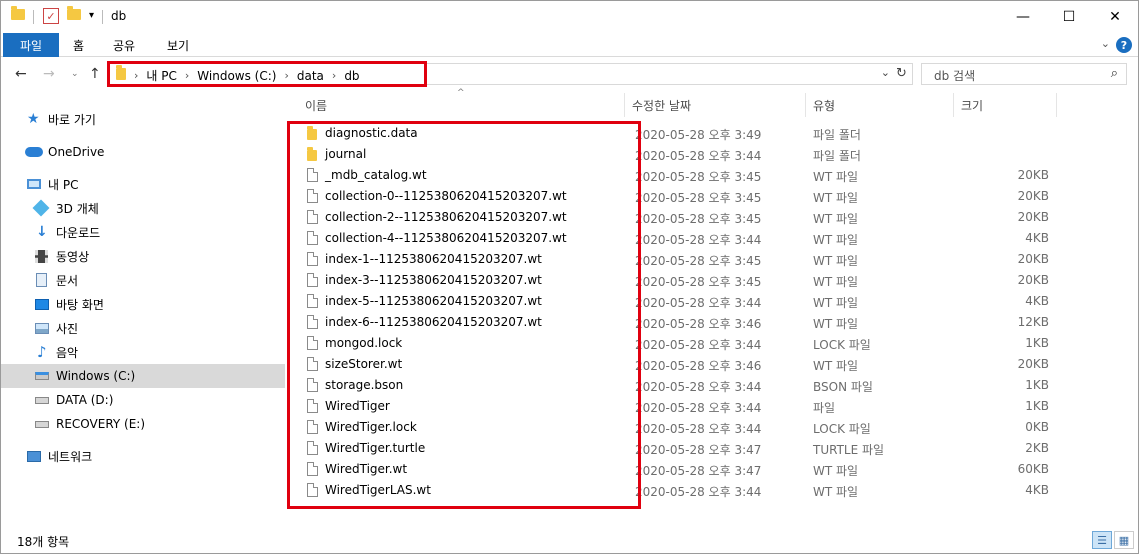  Describe the element at coordinates (143, 280) in the screenshot. I see `nav-item-documents: 문서` at that location.